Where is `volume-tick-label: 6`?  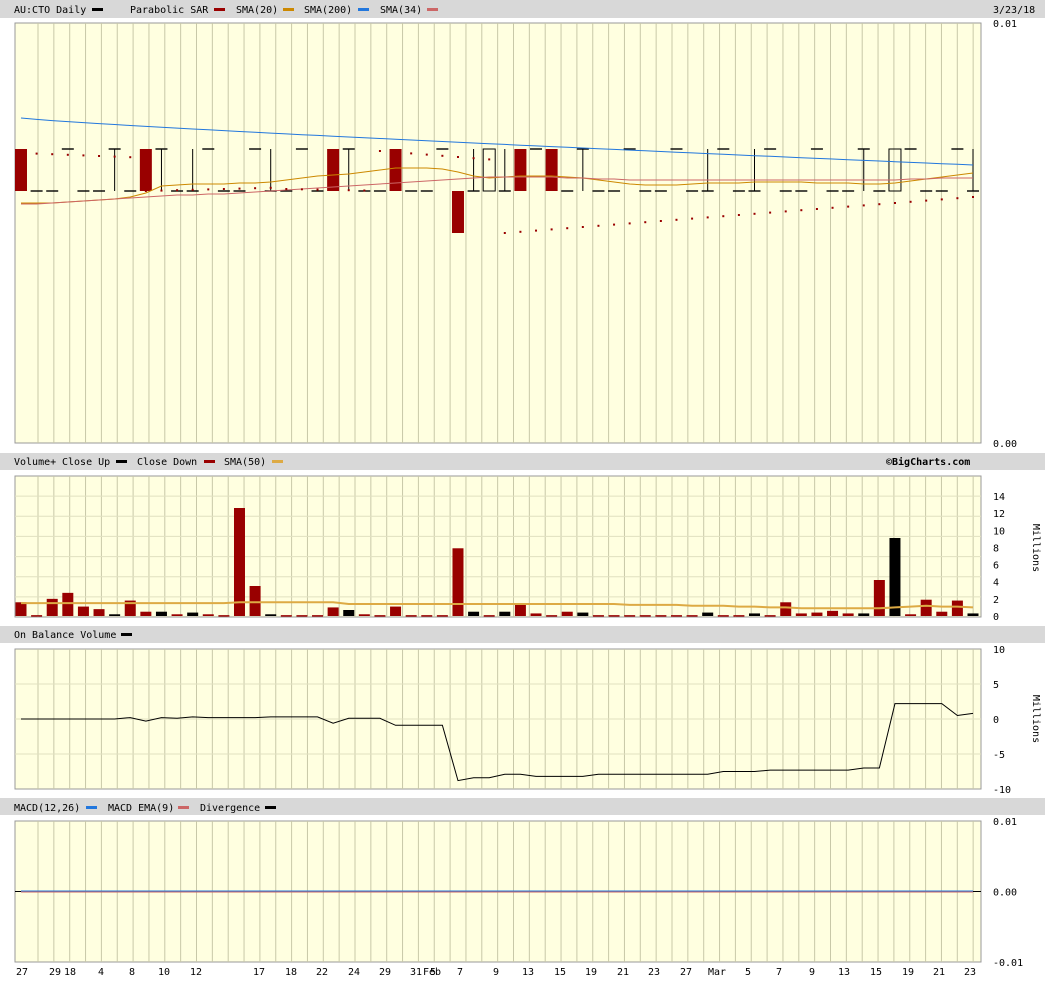 volume-tick-label: 6 is located at coordinates (996, 566).